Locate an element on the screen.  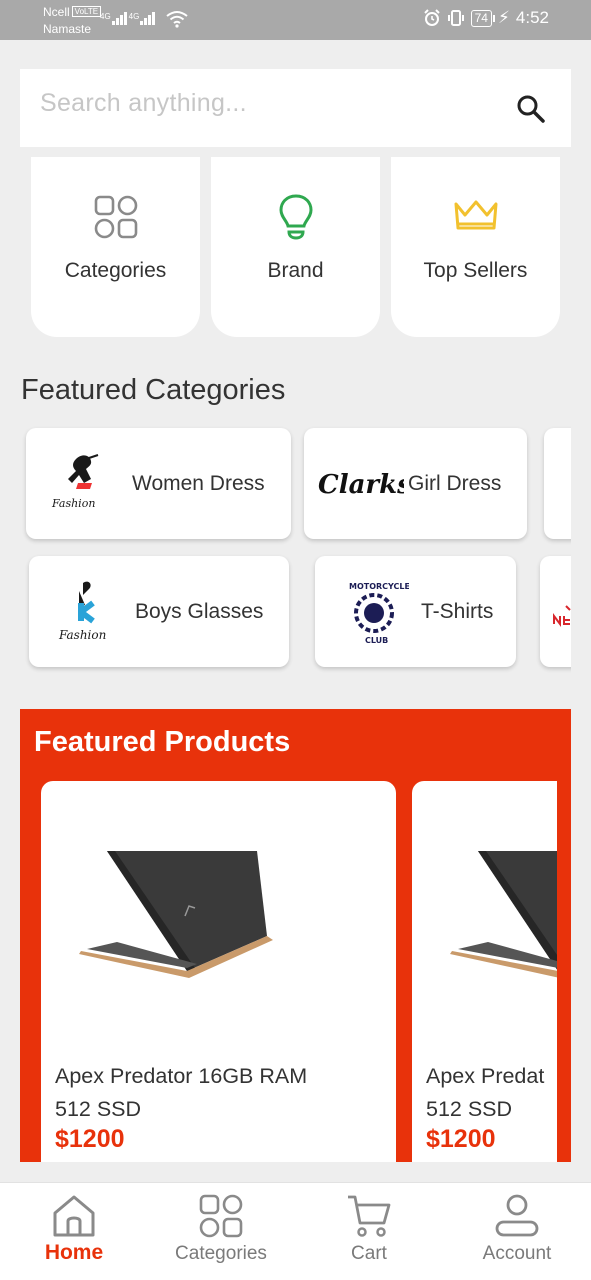
cart-icon is located at coordinates (369, 1216).